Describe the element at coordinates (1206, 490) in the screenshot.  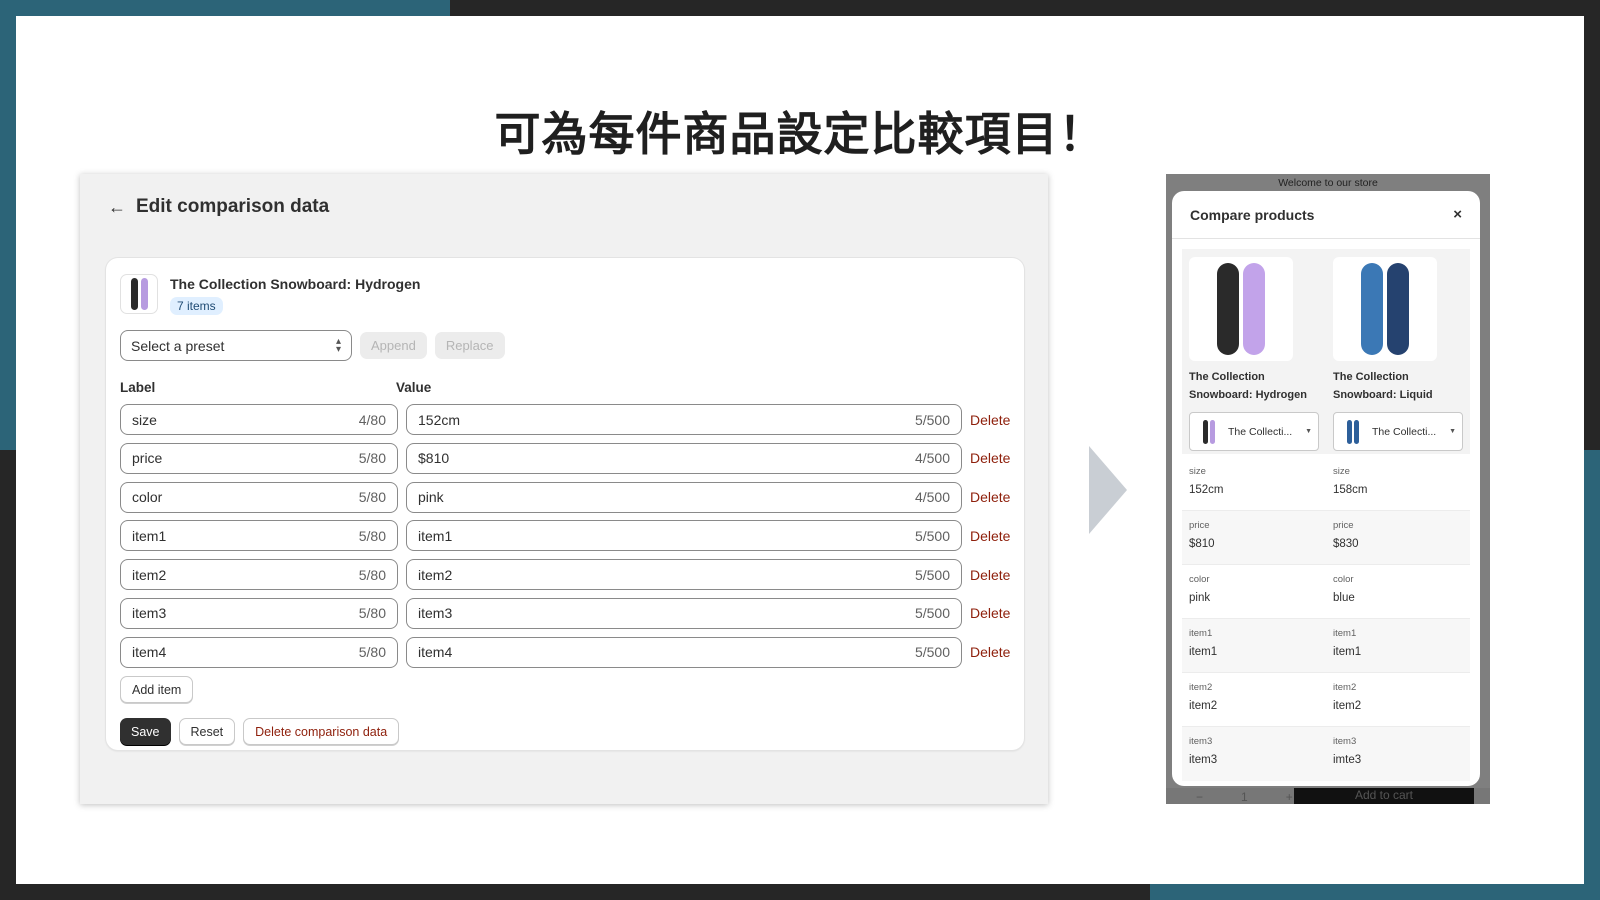
I see `compare-value: 152cm` at that location.